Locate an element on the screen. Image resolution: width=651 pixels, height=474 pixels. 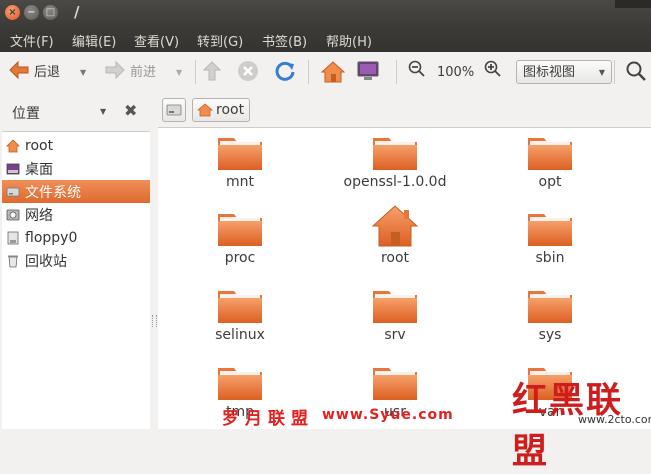
file-item-opt: opt is located at coordinates (550, 169).